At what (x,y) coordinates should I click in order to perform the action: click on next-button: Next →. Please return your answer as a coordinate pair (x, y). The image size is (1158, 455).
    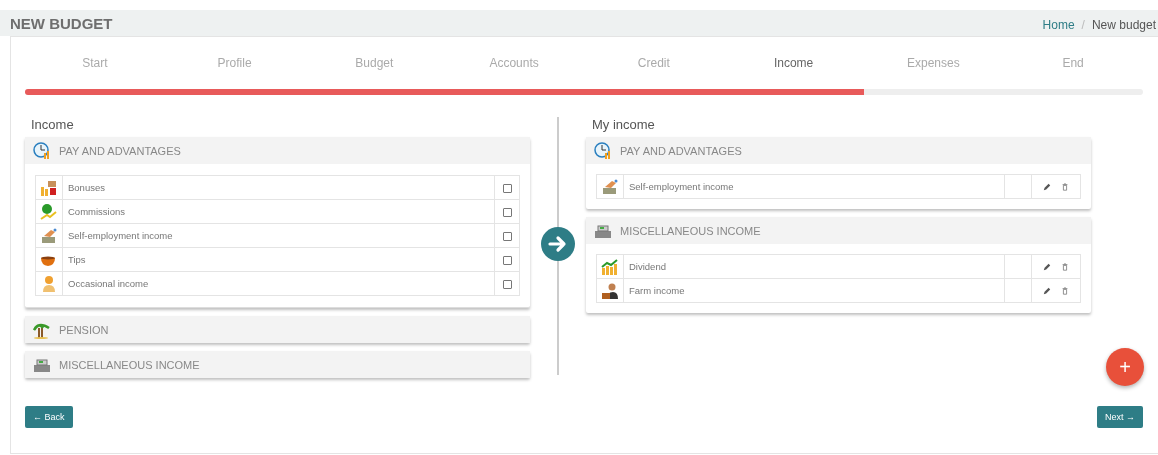
    Looking at the image, I should click on (1120, 417).